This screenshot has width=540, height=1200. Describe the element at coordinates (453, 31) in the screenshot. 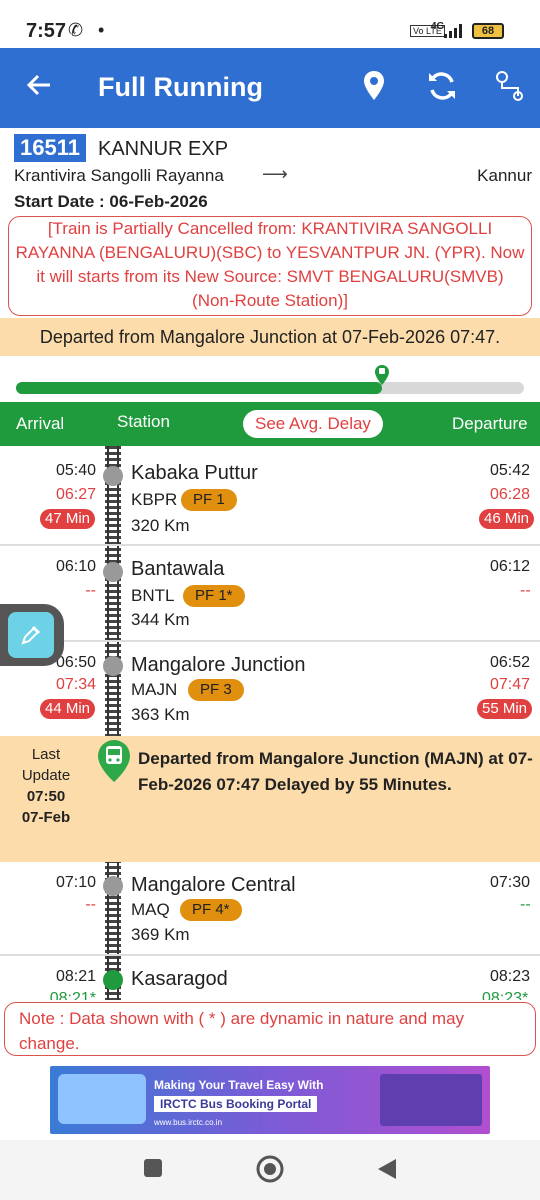

I see `signal-icon` at that location.